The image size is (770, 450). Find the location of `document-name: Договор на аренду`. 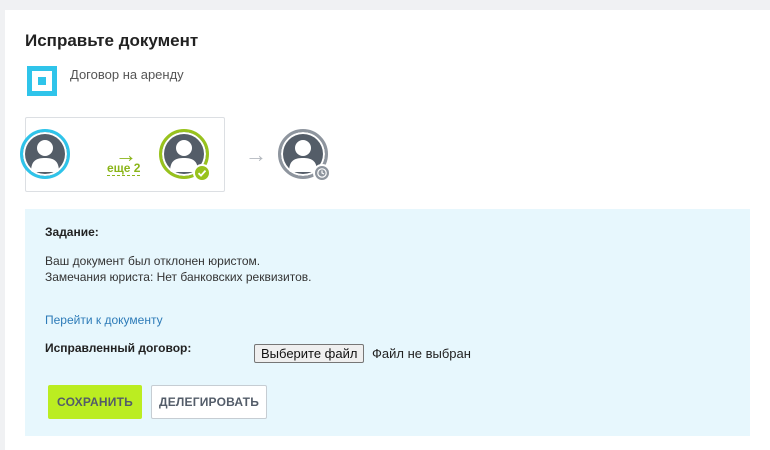

document-name: Договор на аренду is located at coordinates (127, 74).